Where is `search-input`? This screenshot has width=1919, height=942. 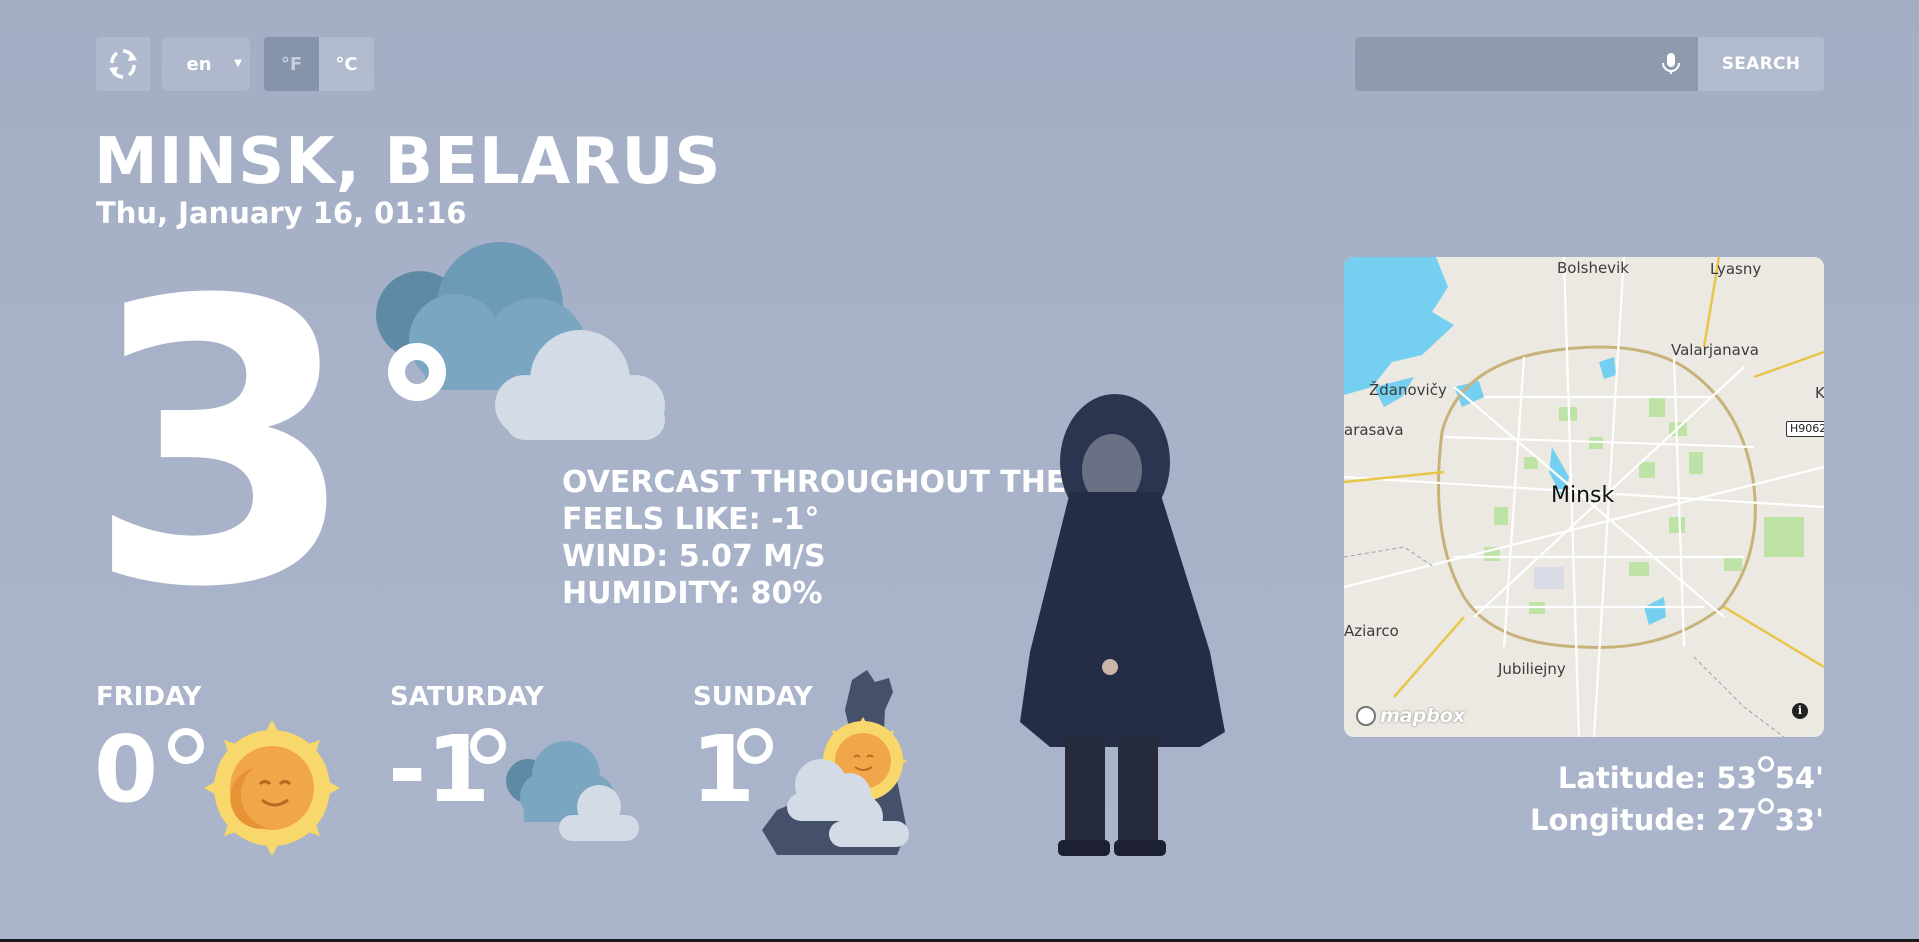
search-input is located at coordinates (1526, 64).